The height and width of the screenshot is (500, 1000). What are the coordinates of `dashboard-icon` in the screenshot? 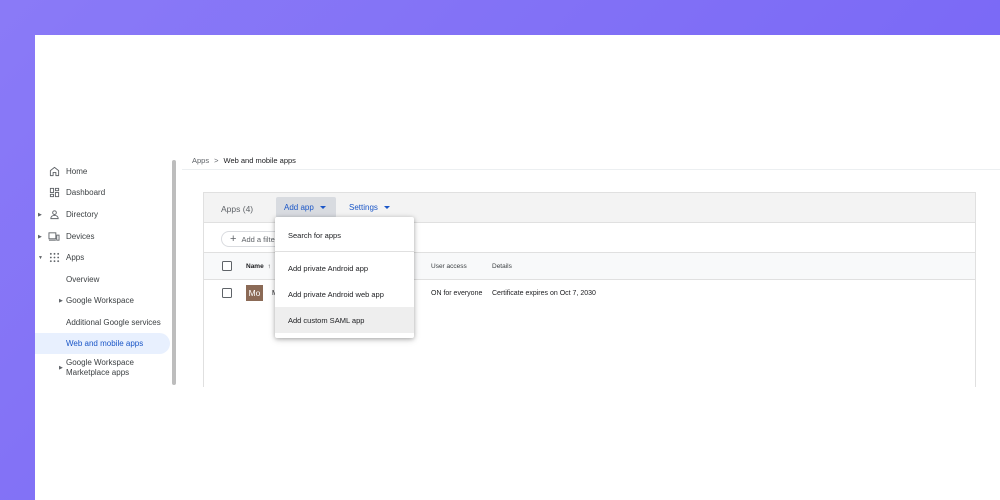 It's located at (54, 193).